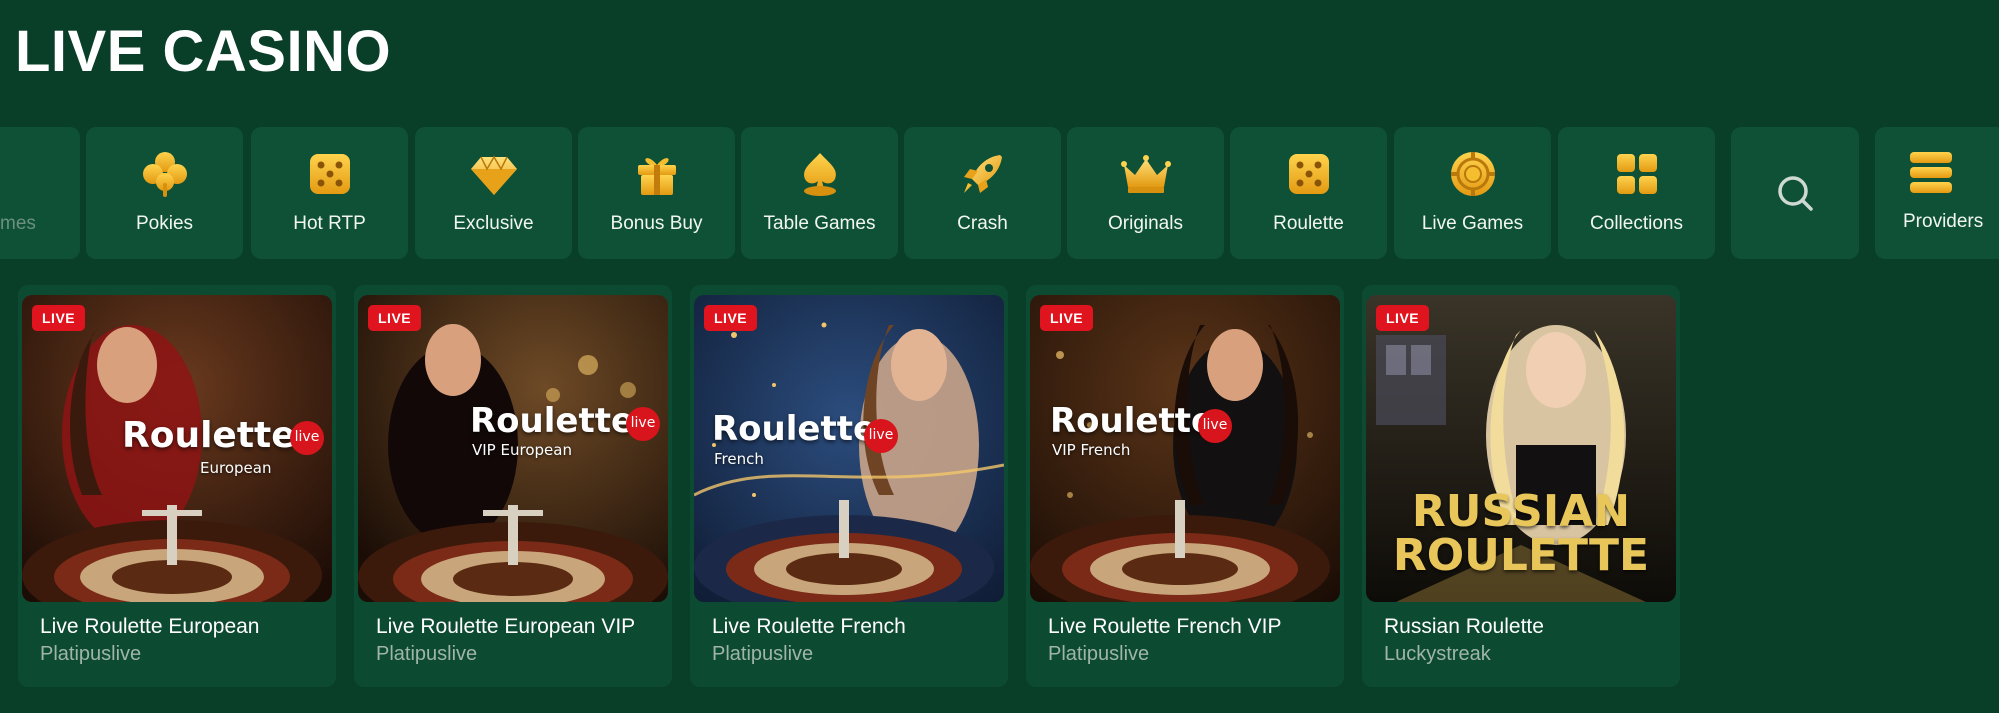 The height and width of the screenshot is (713, 1999). Describe the element at coordinates (150, 626) in the screenshot. I see `game-name: Live Roulette European` at that location.